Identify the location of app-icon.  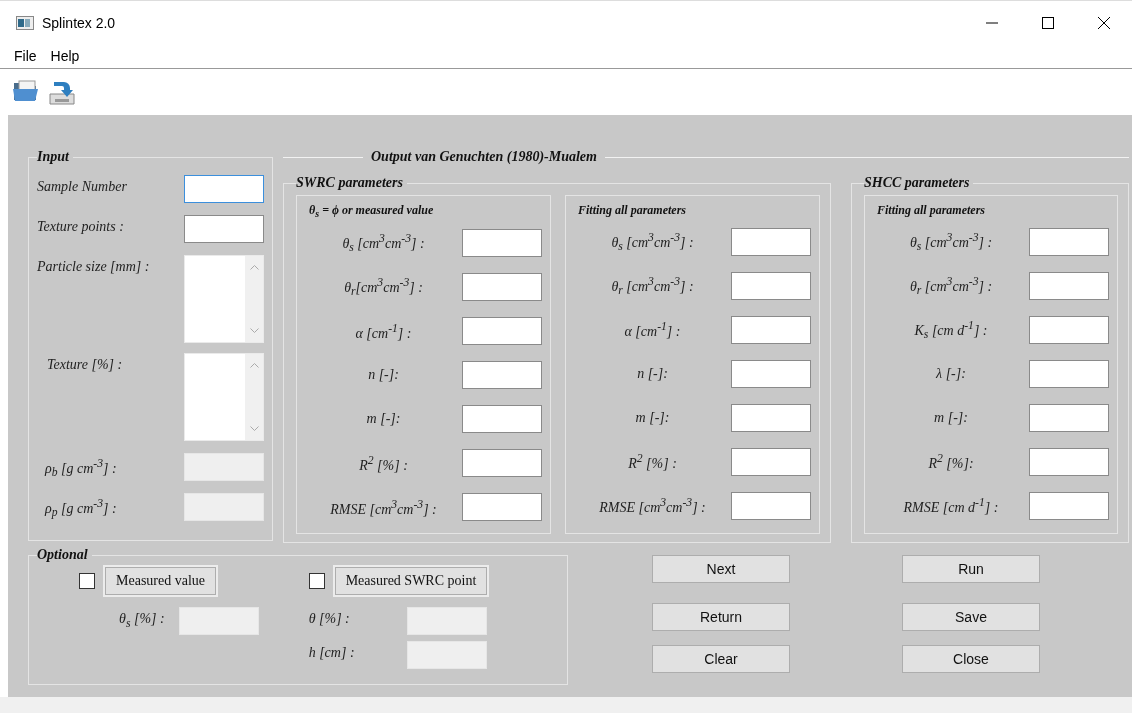
(25, 22).